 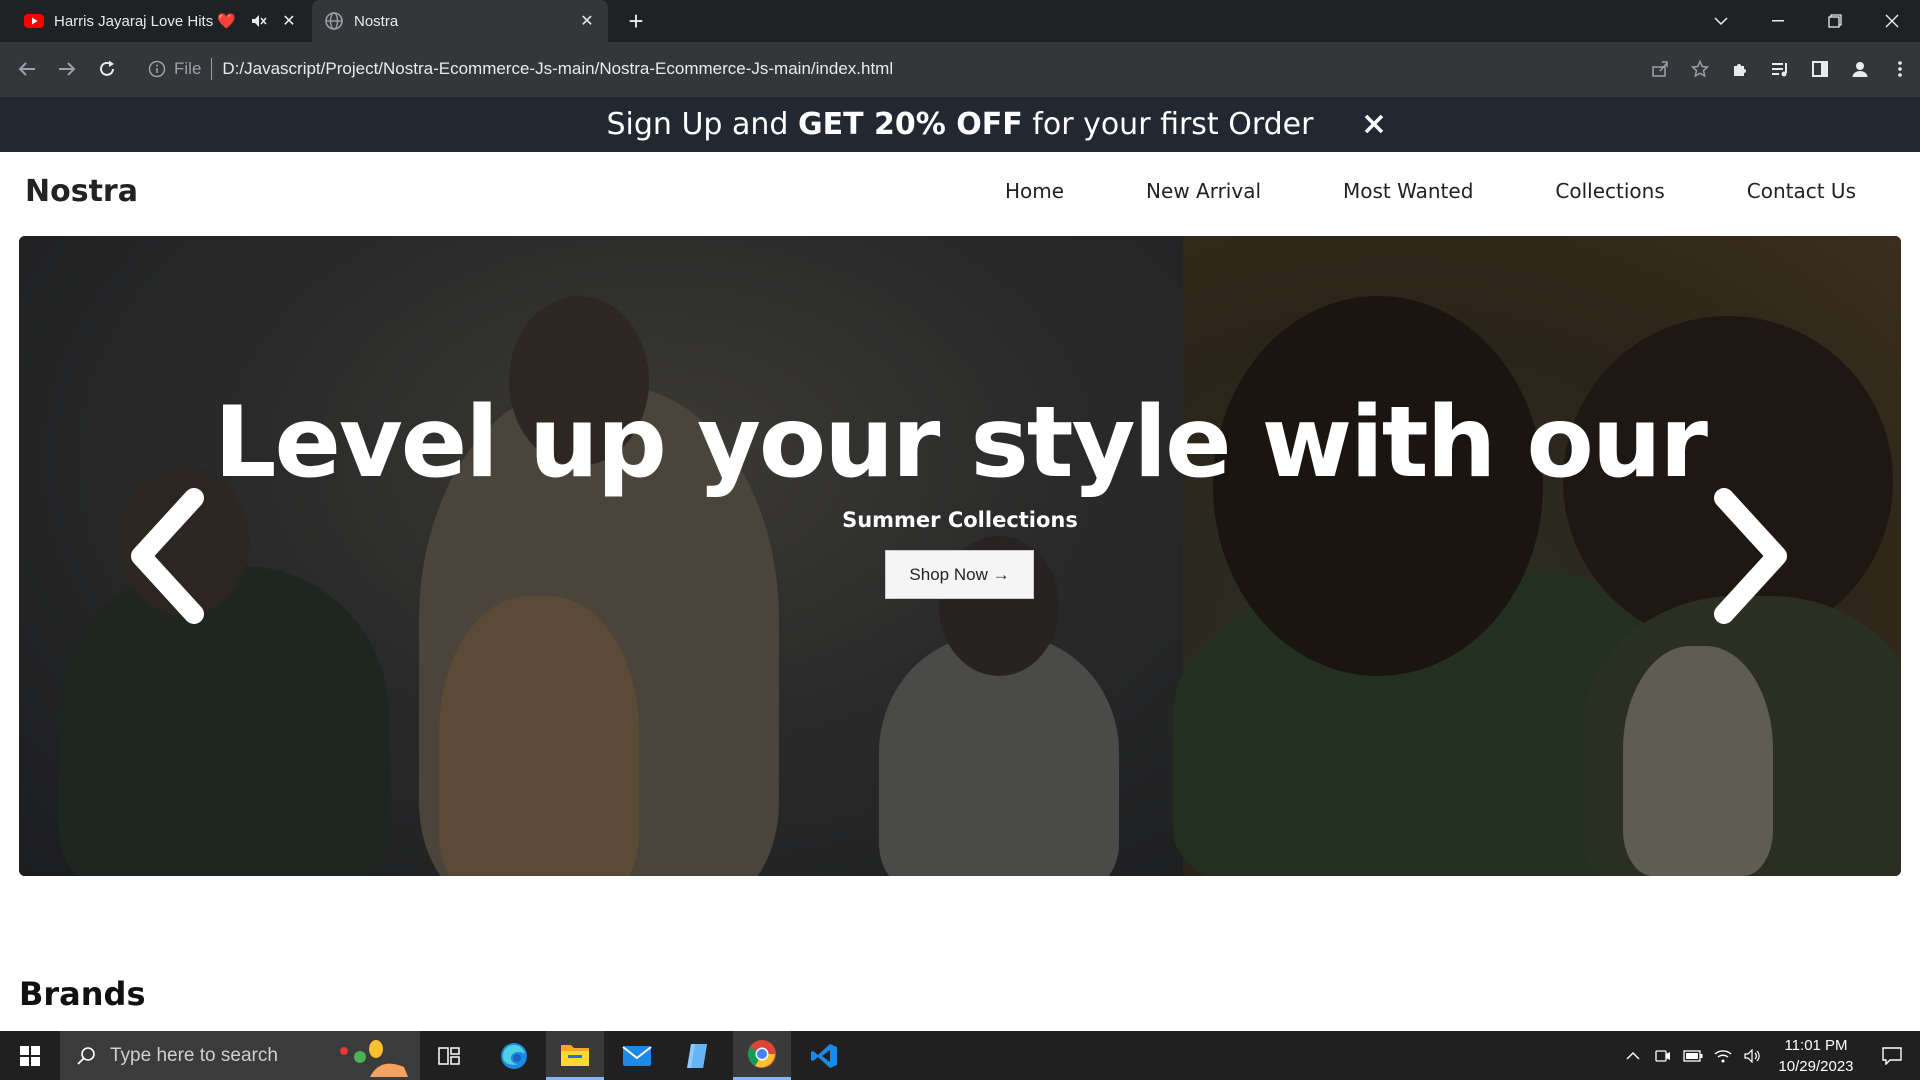 What do you see at coordinates (1723, 1055) in the screenshot?
I see `wifi-icon` at bounding box center [1723, 1055].